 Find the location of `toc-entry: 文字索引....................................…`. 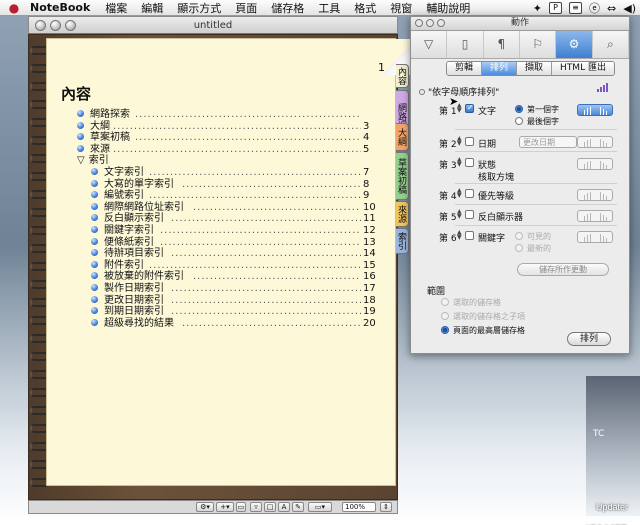

toc-entry: 文字索引....................................… is located at coordinates (234, 173).